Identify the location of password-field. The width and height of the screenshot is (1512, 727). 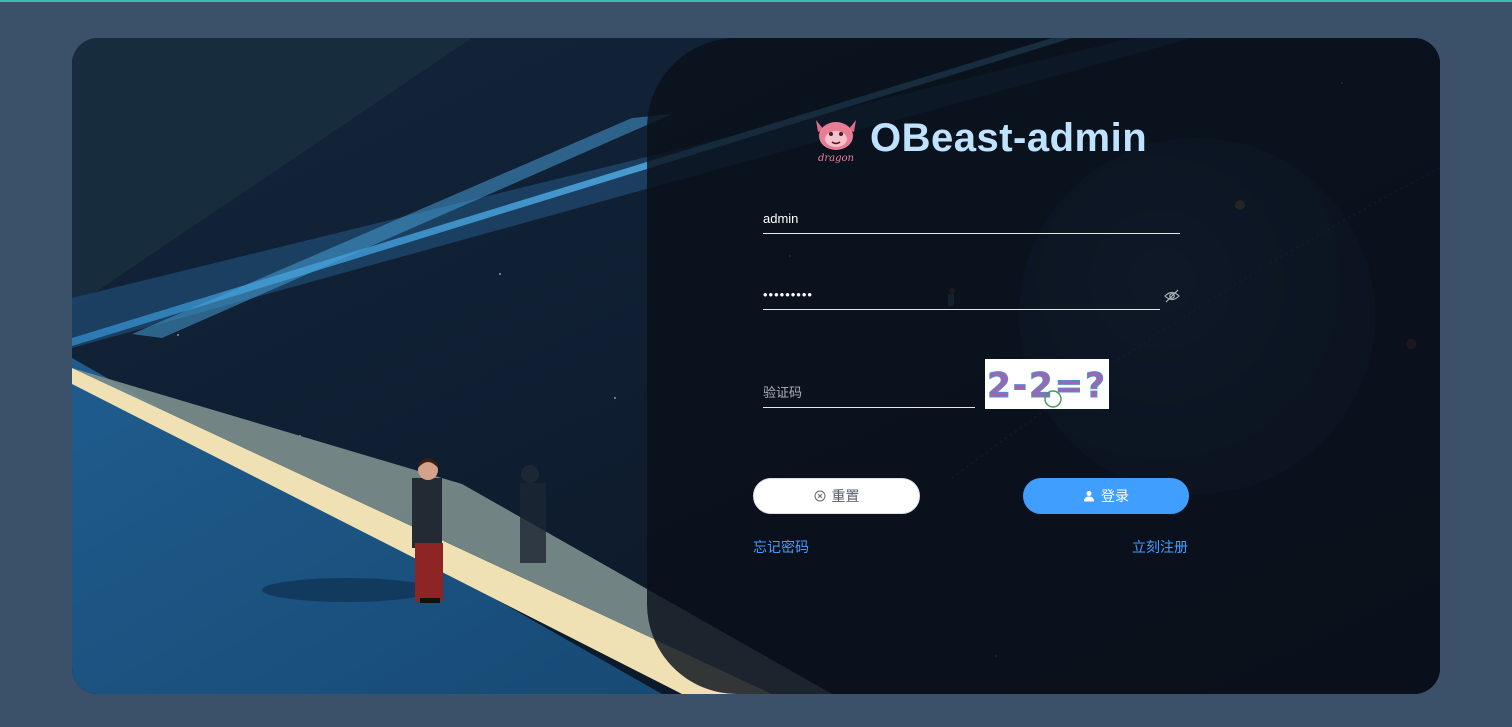
(961, 295).